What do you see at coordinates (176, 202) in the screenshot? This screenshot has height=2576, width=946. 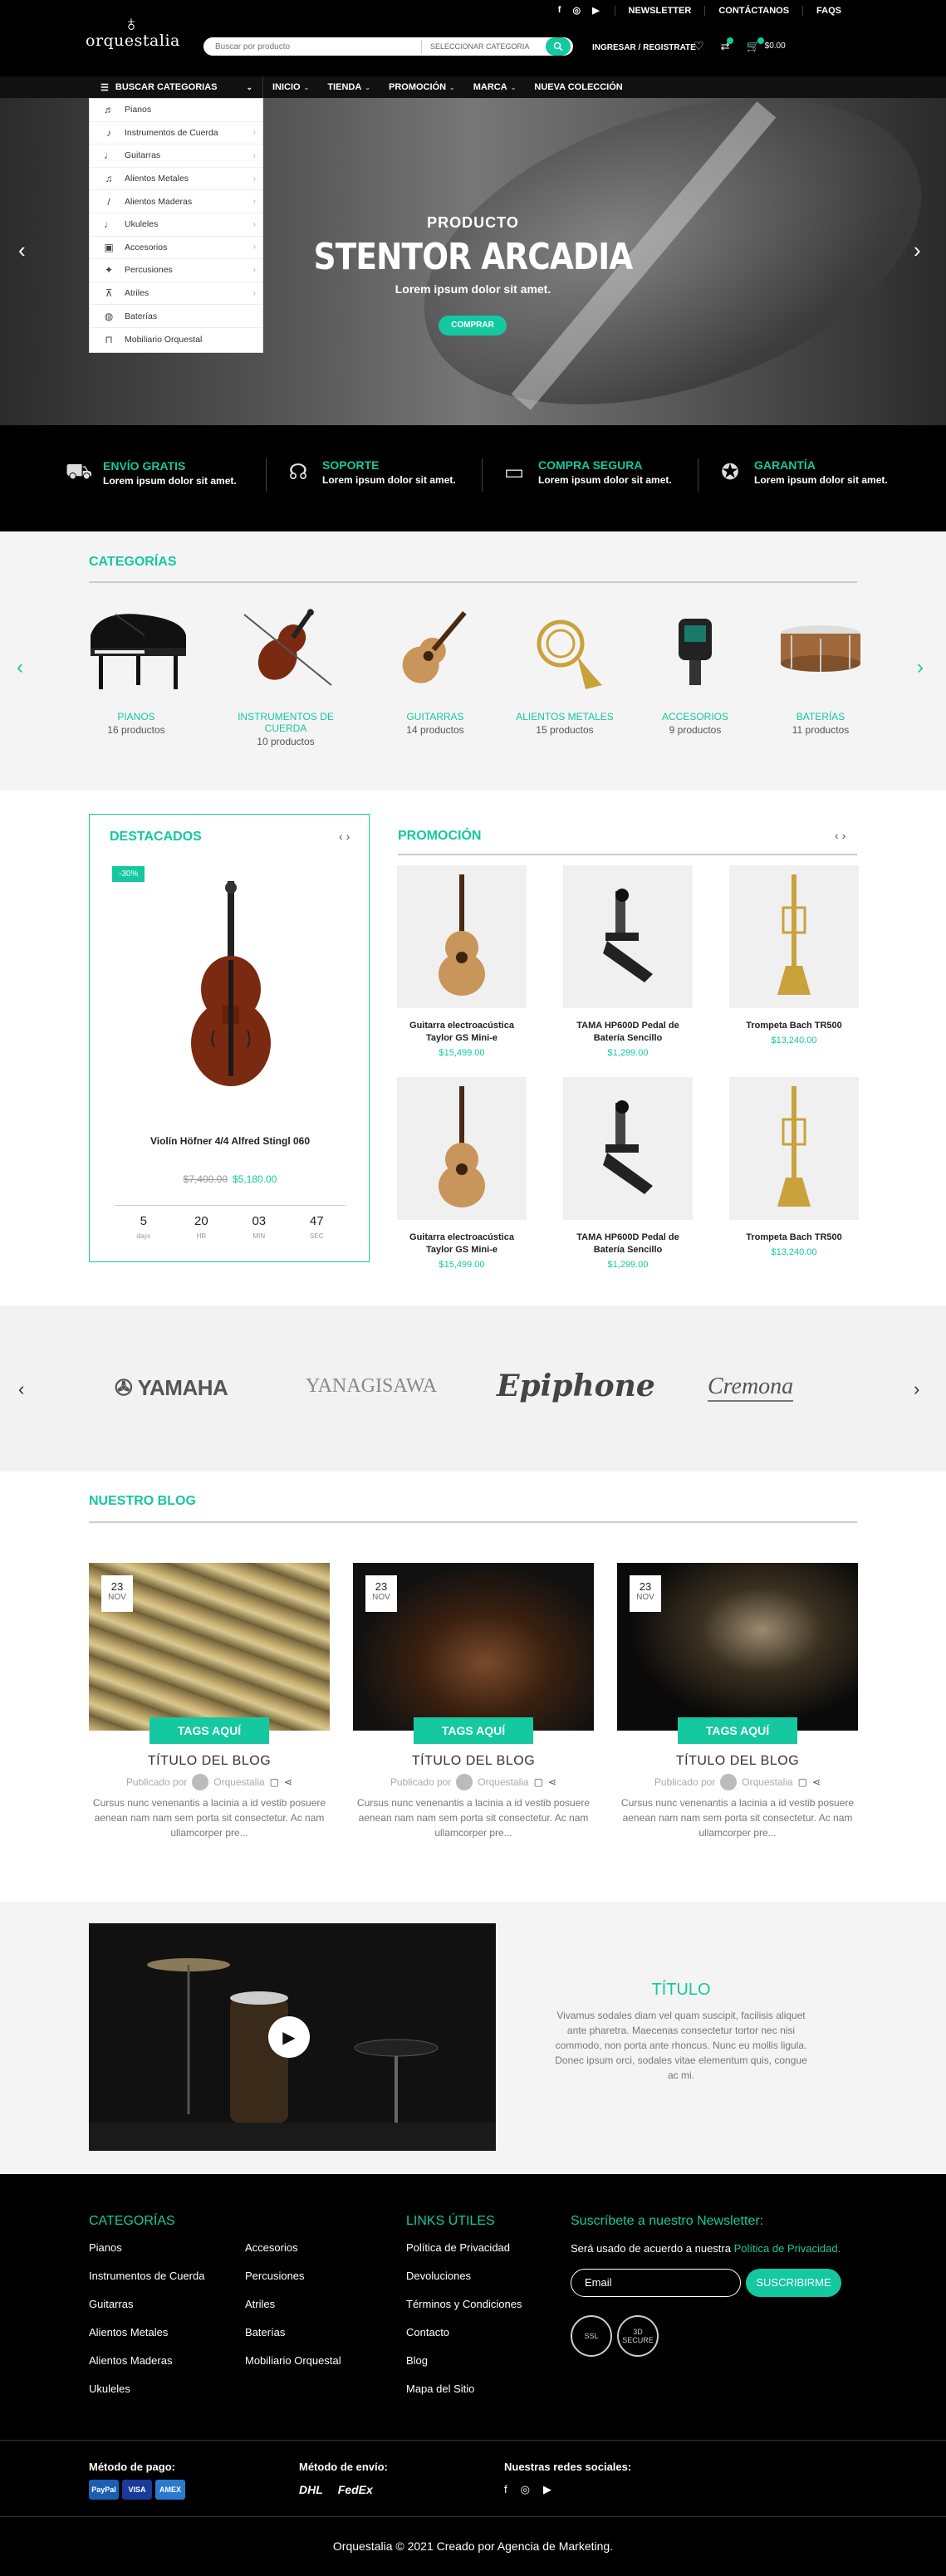 I see `dropdown-item-maderas: / Alientos Maderas ›` at bounding box center [176, 202].